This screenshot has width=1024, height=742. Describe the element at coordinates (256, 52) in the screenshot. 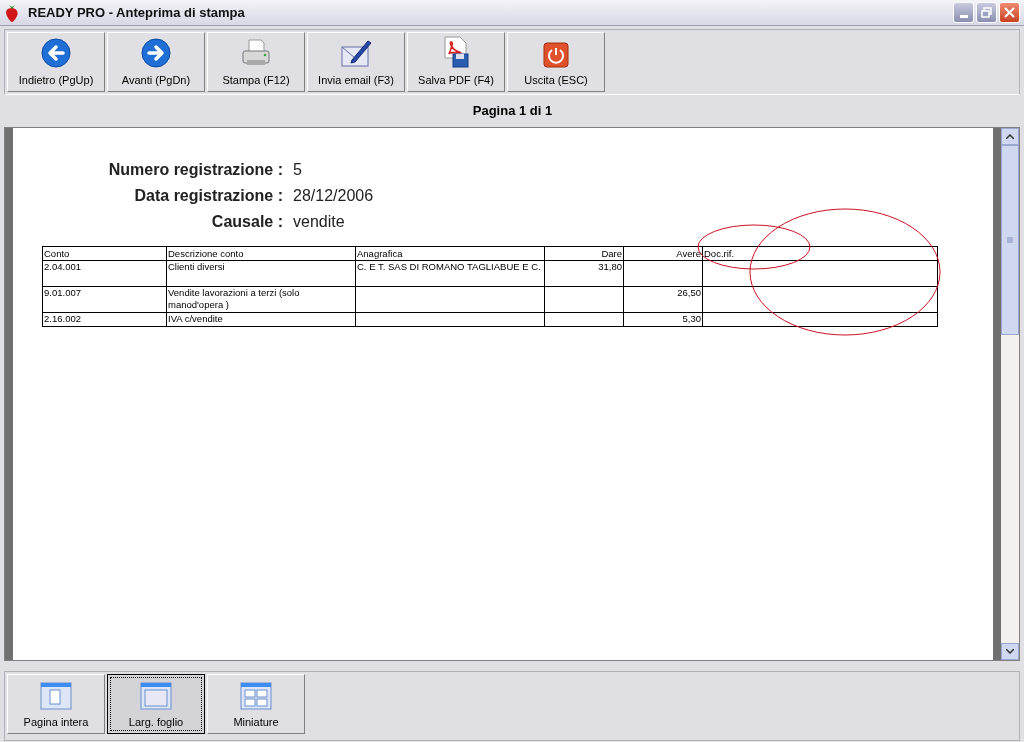

I see `printer-icon` at that location.